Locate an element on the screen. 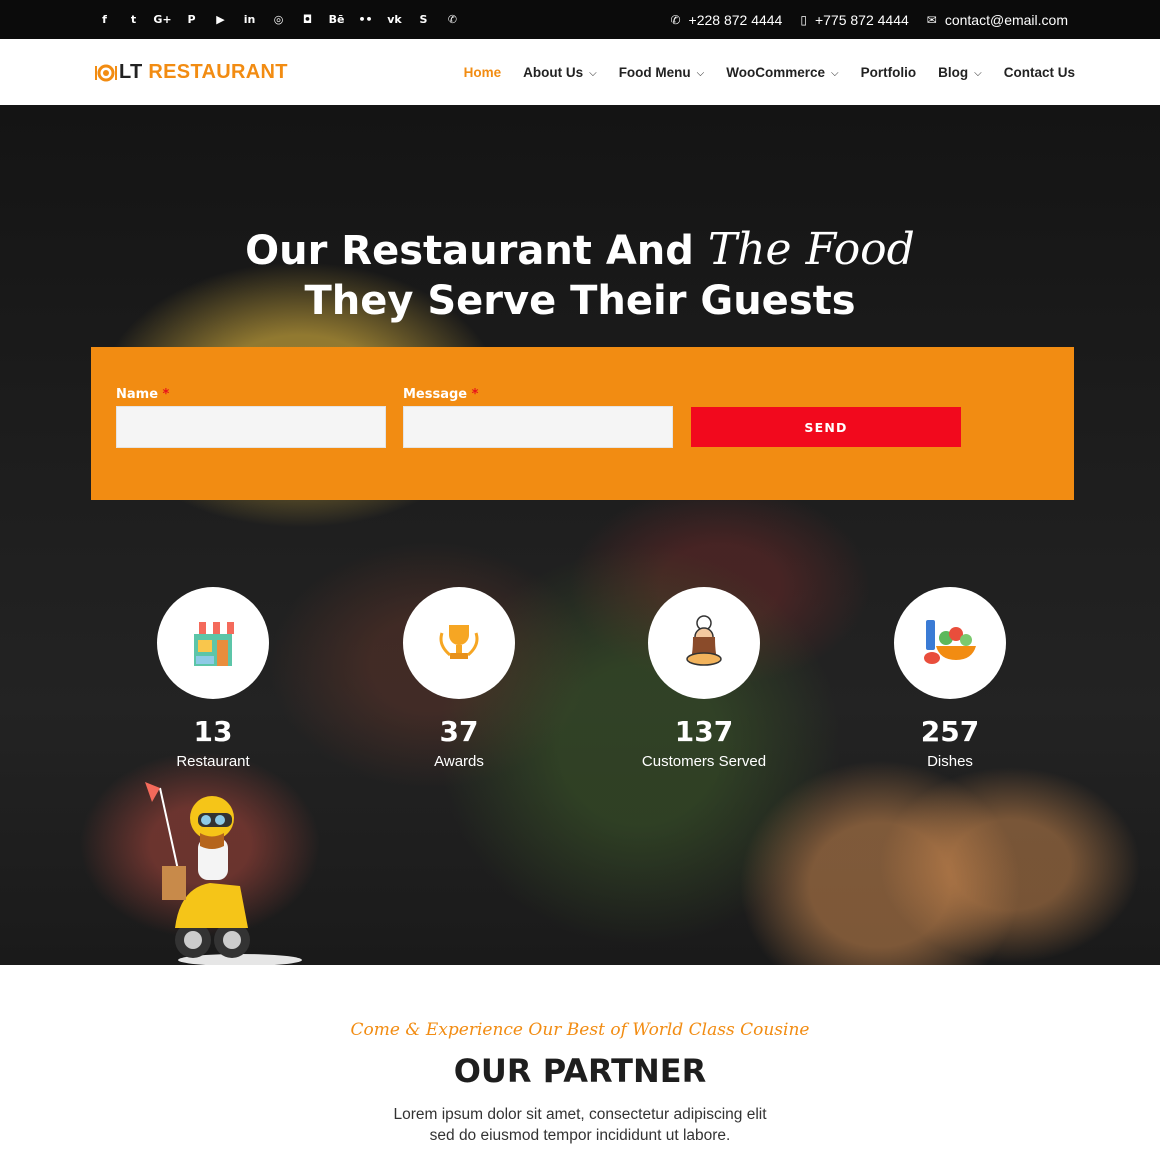 The height and width of the screenshot is (1166, 1160). youtube-icon: ▶ is located at coordinates (220, 19).